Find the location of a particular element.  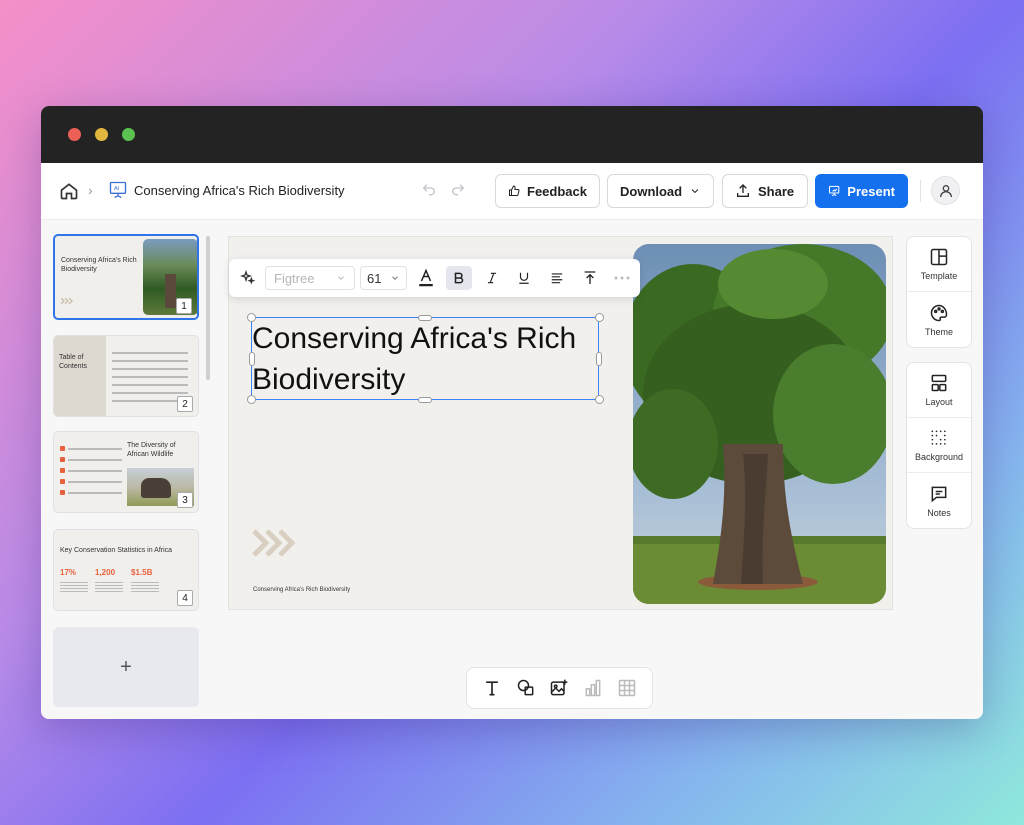

chevron-right-icon: › is located at coordinates (90, 190).